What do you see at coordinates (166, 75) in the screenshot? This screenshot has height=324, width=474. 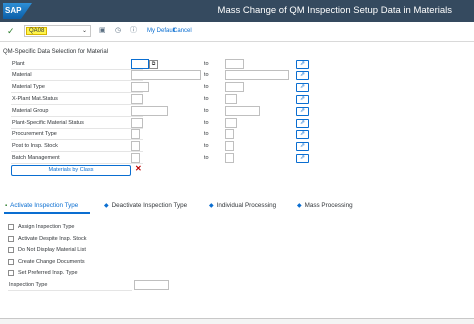 I see `material-from-input` at bounding box center [166, 75].